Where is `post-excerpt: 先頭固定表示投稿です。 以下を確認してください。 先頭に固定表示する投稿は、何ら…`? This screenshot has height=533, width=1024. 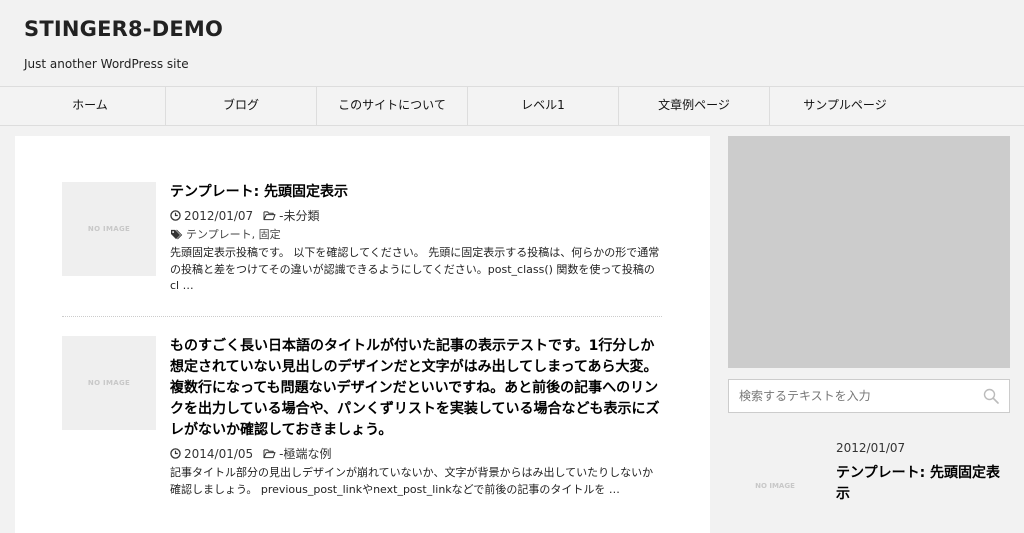 post-excerpt: 先頭固定表示投稿です。 以下を確認してください。 先頭に固定表示する投稿は、何ら… is located at coordinates (415, 269).